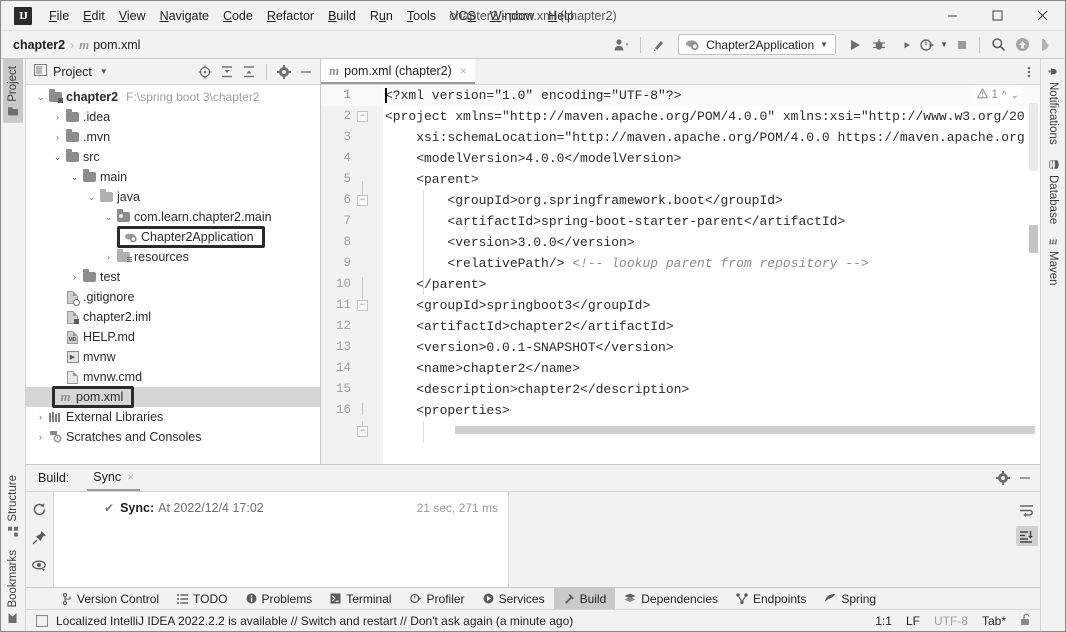 This screenshot has width=1066, height=632. I want to click on tool-window-build: Build, so click(584, 598).